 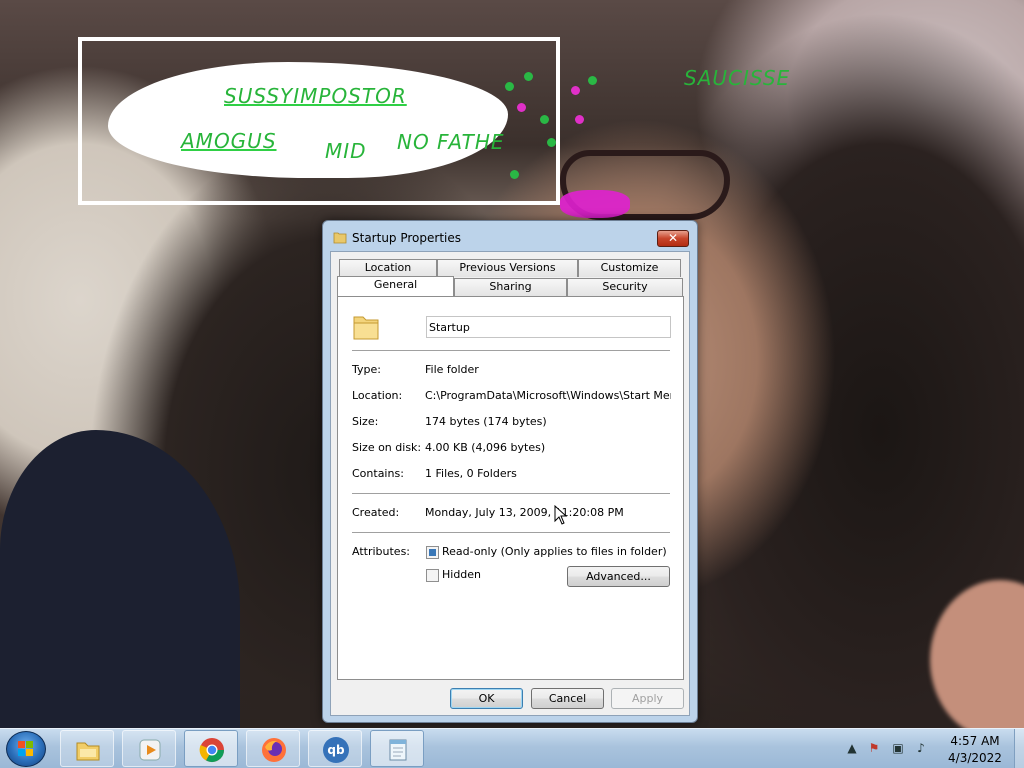 I want to click on network-icon: ▣, so click(x=898, y=748).